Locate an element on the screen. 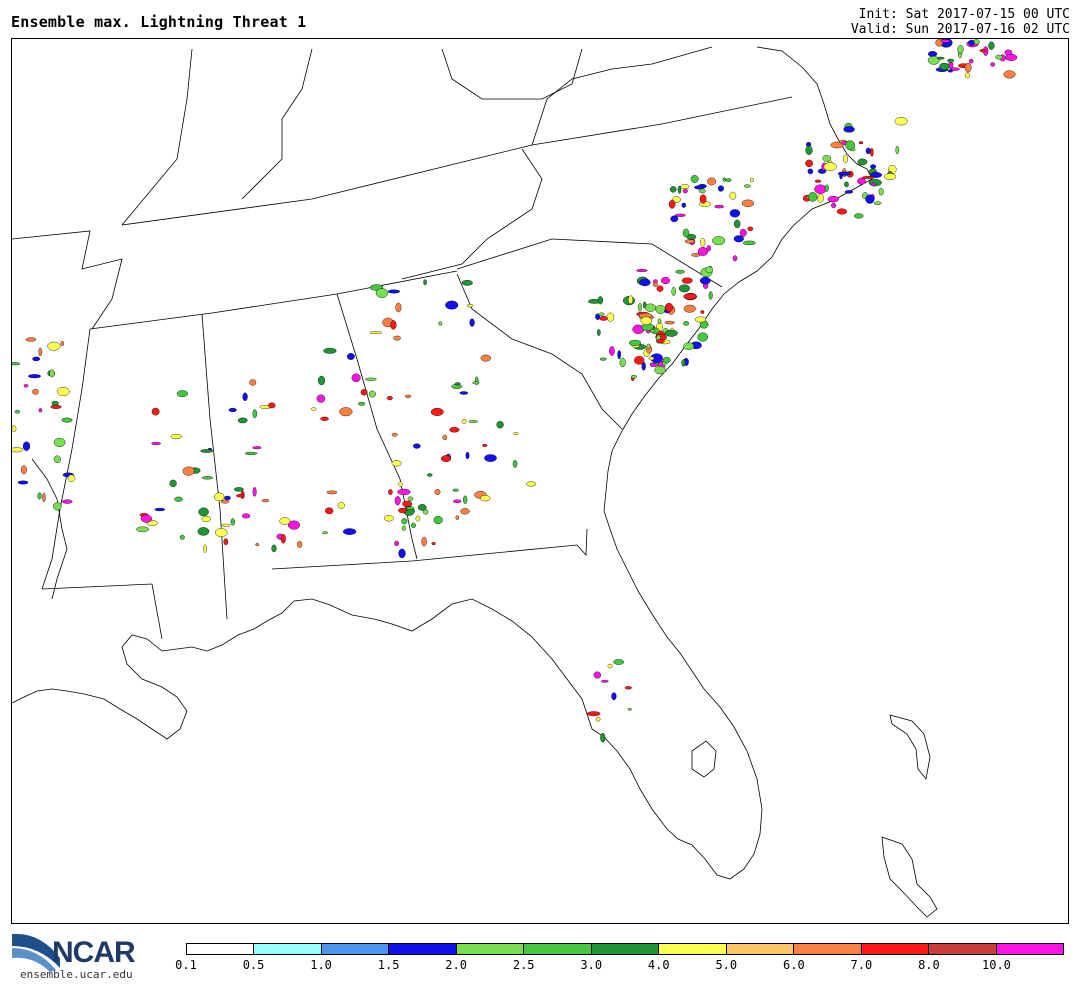  colorbar-tick-label: 2.5 is located at coordinates (523, 965).